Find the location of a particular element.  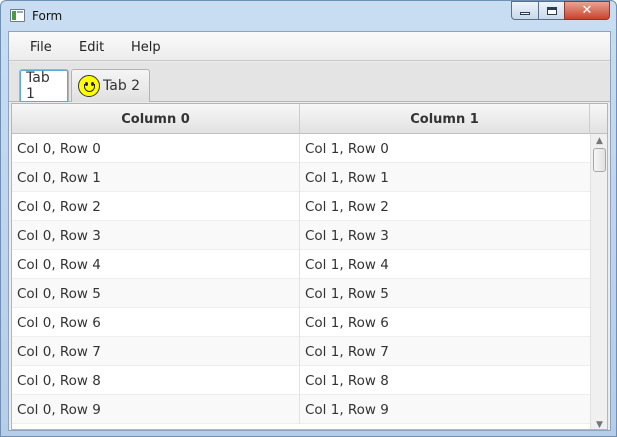

table-cell: Col 0, Row 3 is located at coordinates (156, 235).